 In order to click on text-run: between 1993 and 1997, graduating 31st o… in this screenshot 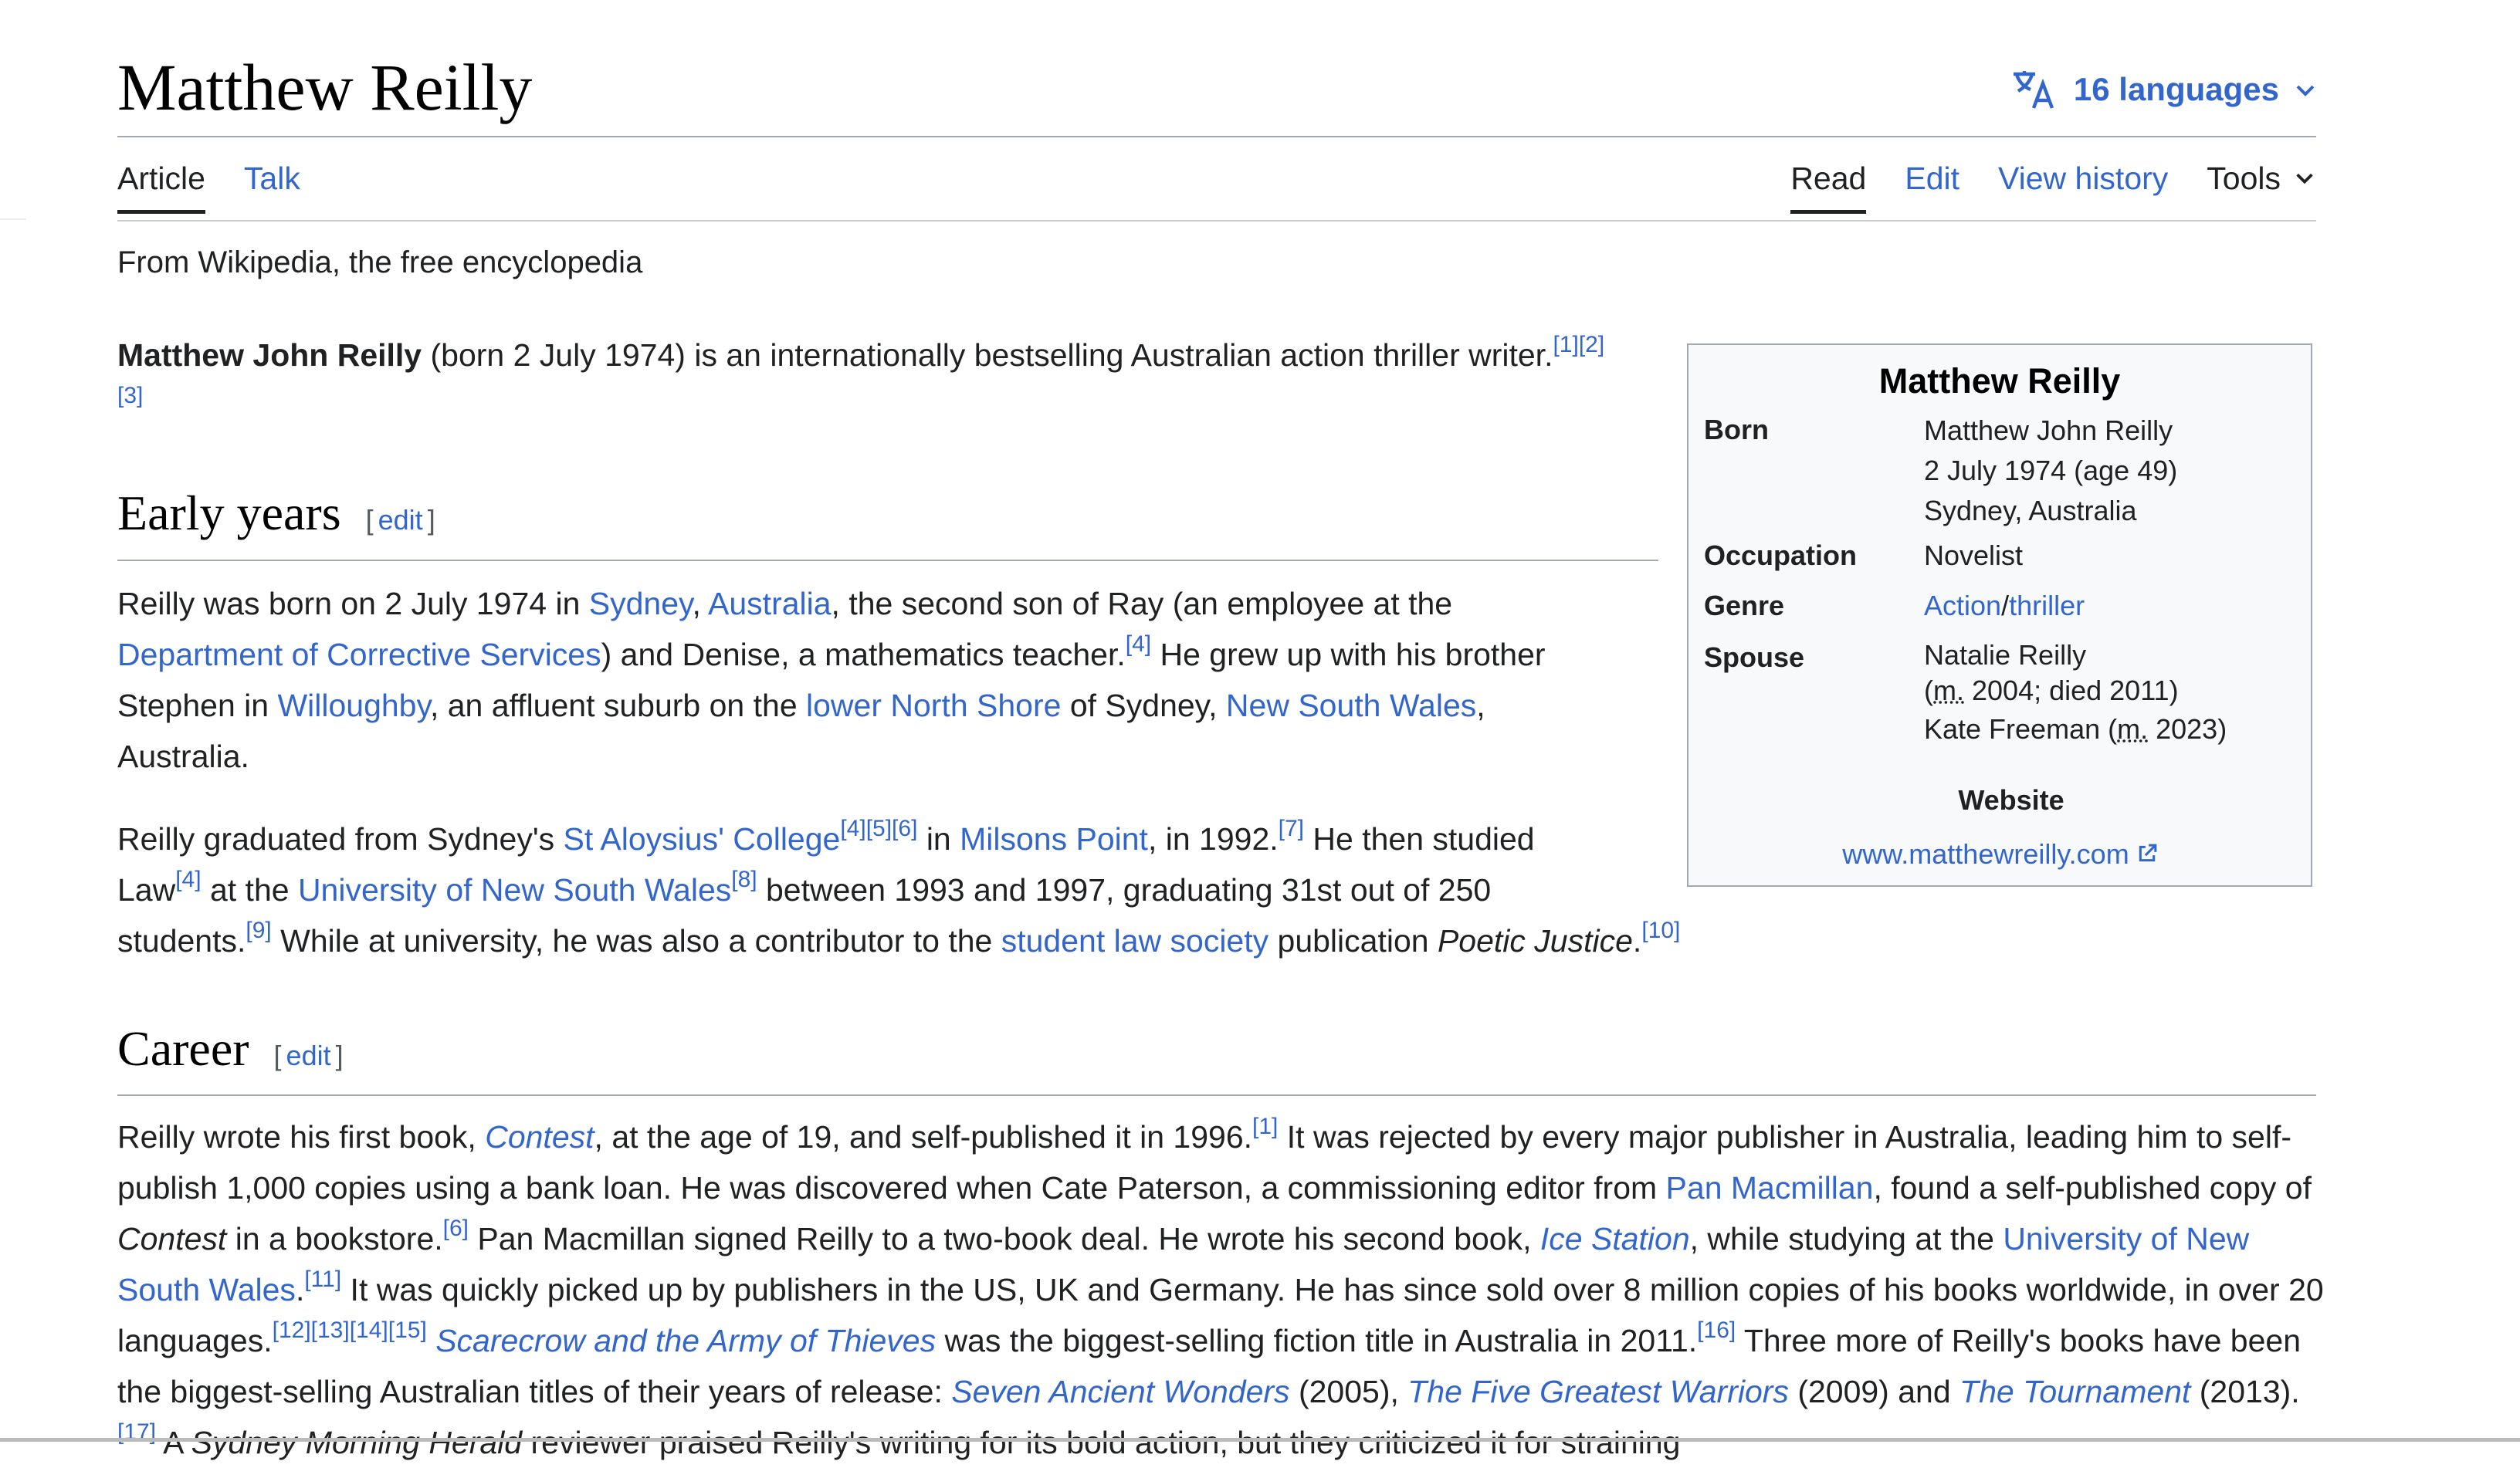, I will do `click(1124, 890)`.